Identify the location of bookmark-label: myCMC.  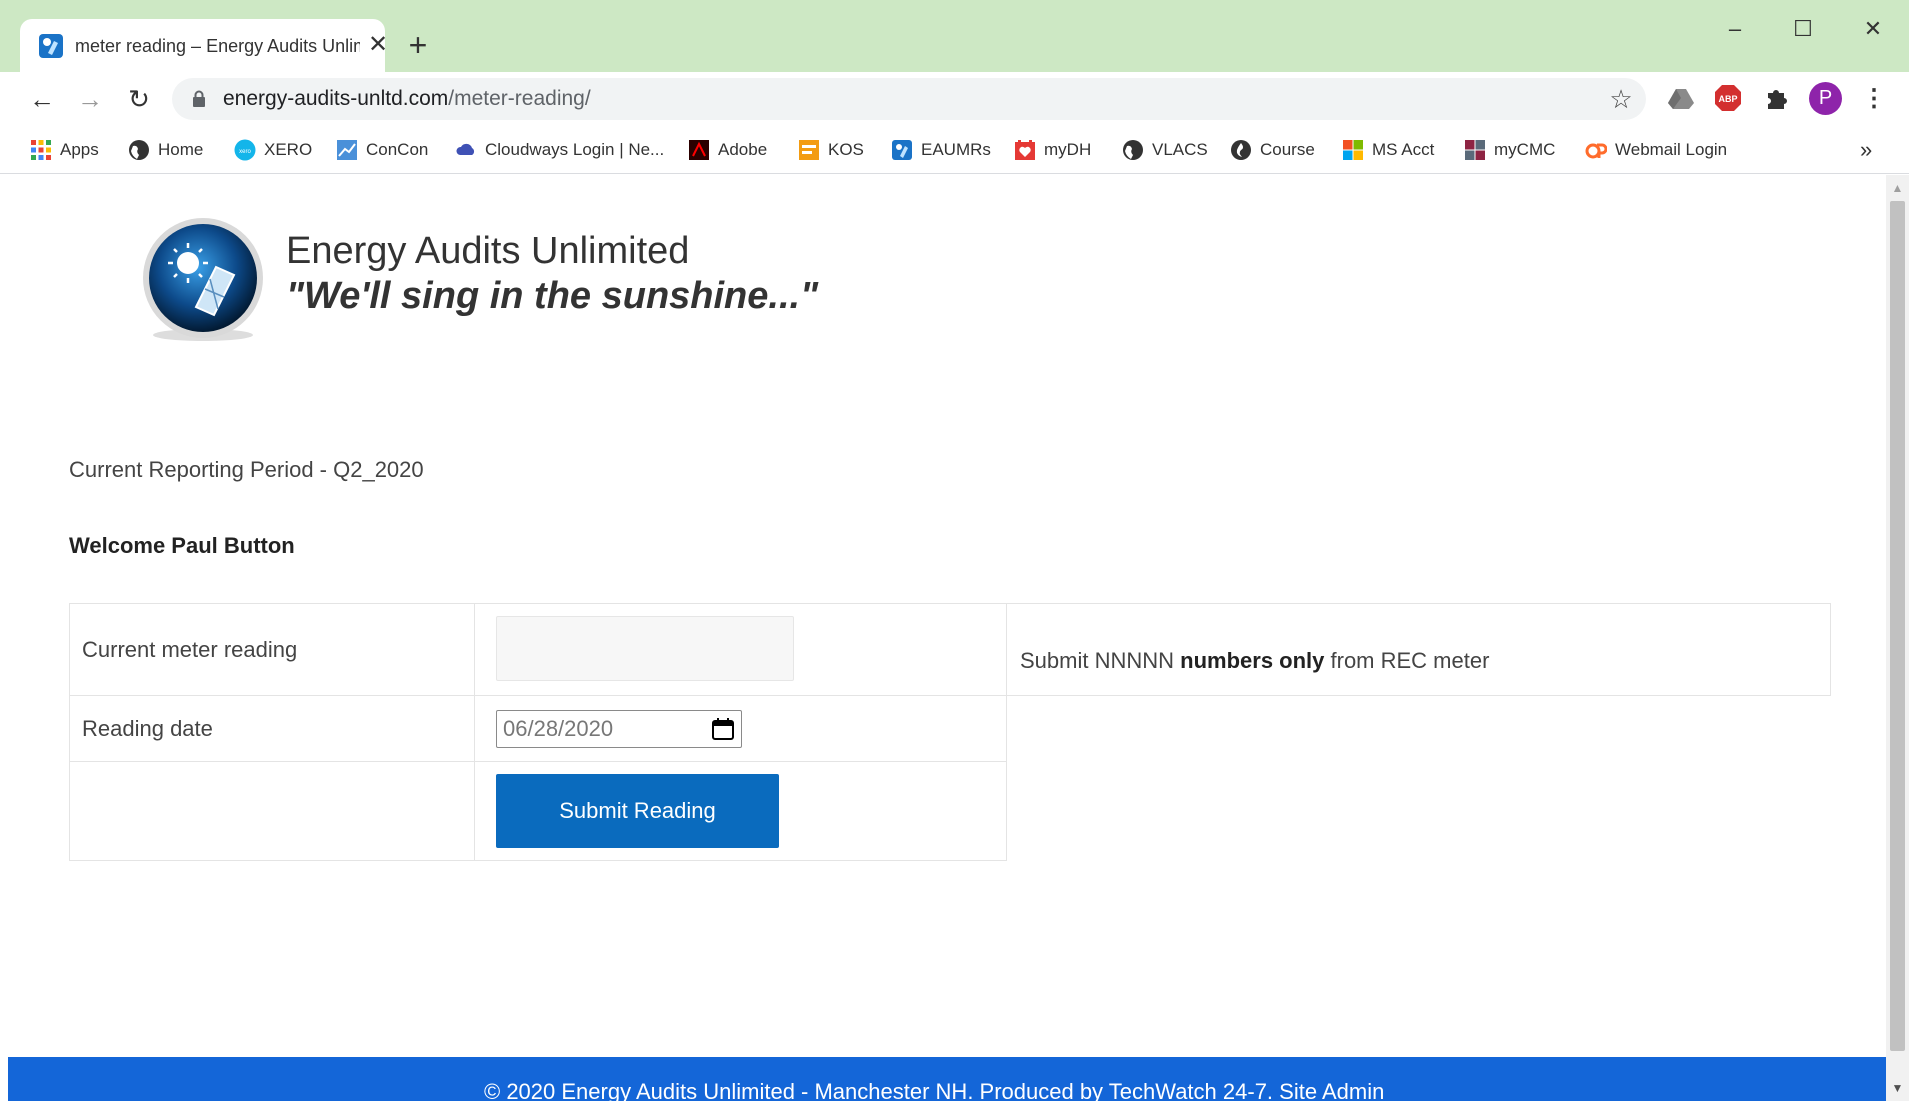
(1525, 149).